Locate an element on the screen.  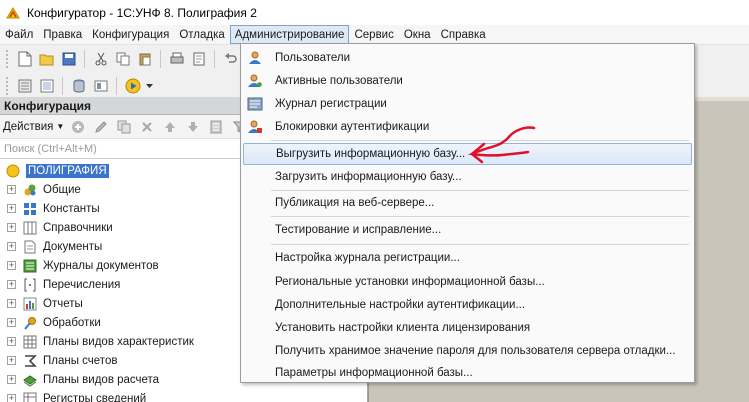
tree-item-label: Общие is located at coordinates (62, 189).